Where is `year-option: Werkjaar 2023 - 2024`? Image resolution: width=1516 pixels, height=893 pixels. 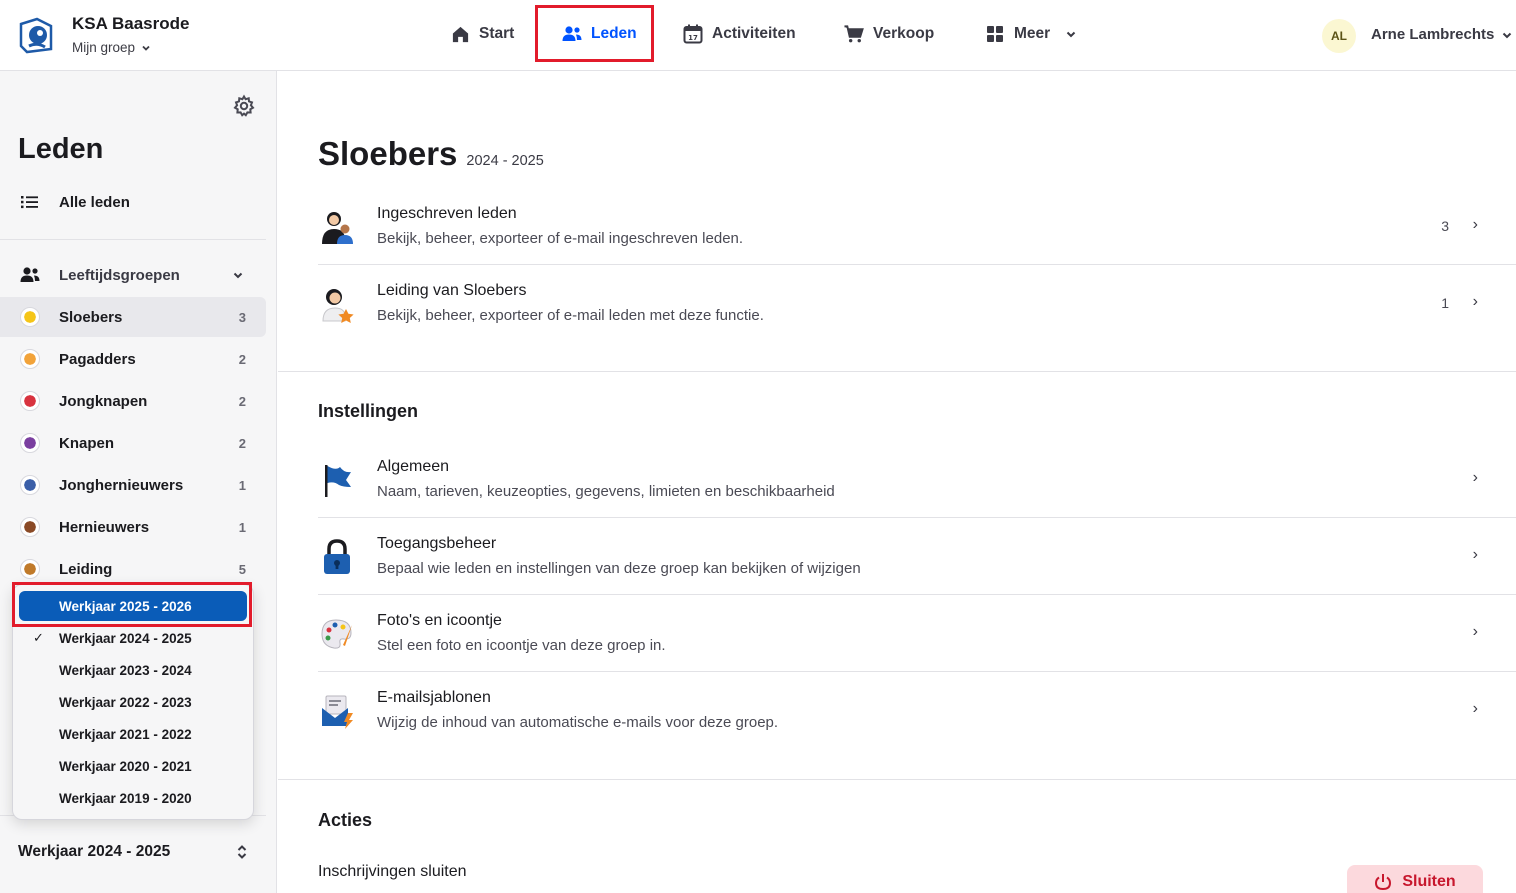
year-option: Werkjaar 2023 - 2024 is located at coordinates (133, 670).